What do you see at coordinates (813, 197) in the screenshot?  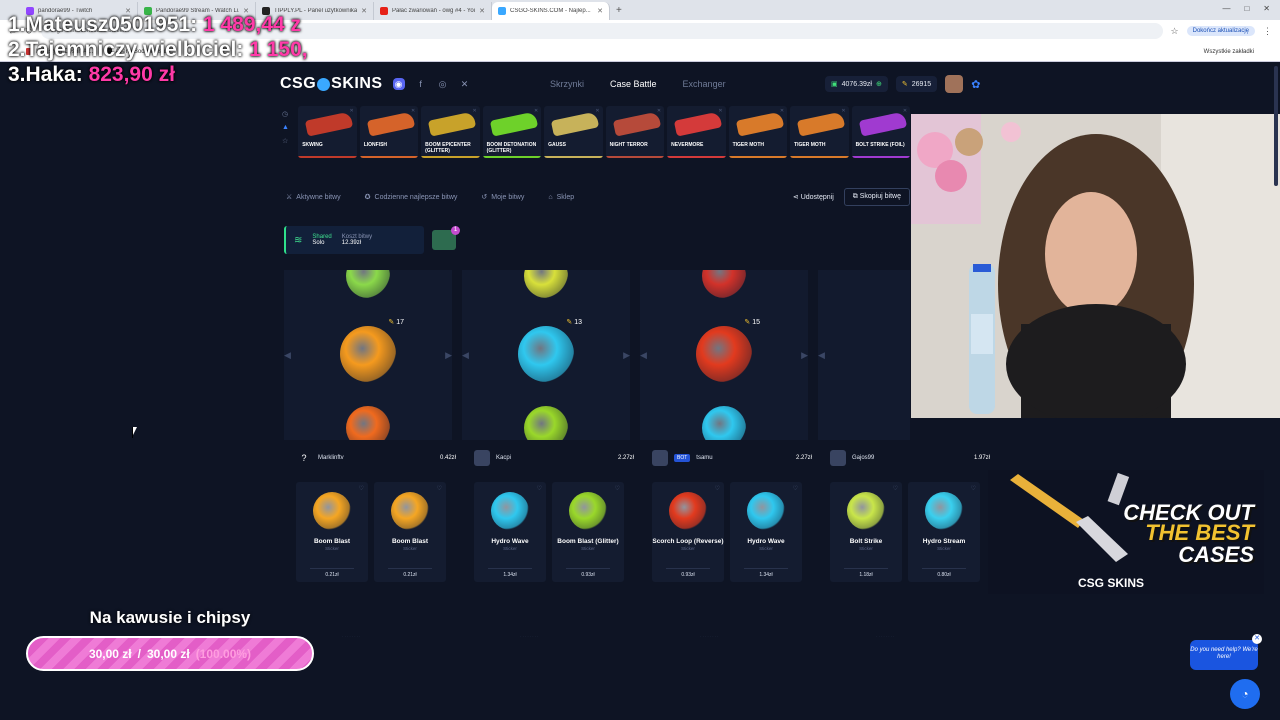 I see `share-button: ⋖ Udostępnij` at bounding box center [813, 197].